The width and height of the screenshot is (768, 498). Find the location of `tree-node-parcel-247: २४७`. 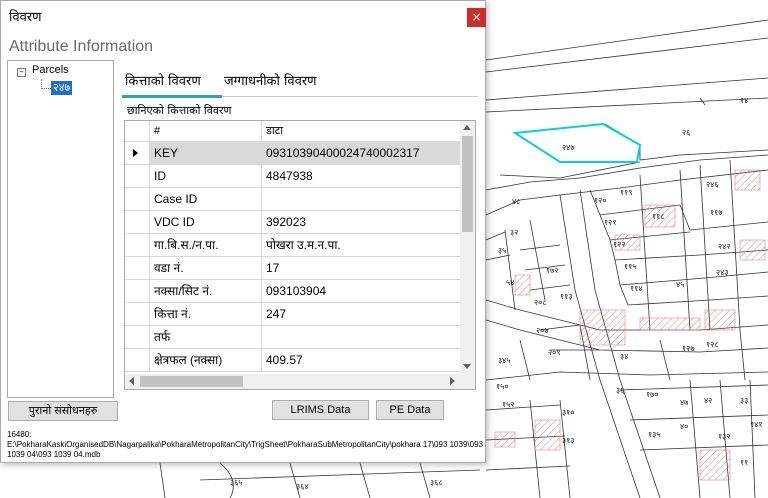

tree-node-parcel-247: २४७ is located at coordinates (62, 88).